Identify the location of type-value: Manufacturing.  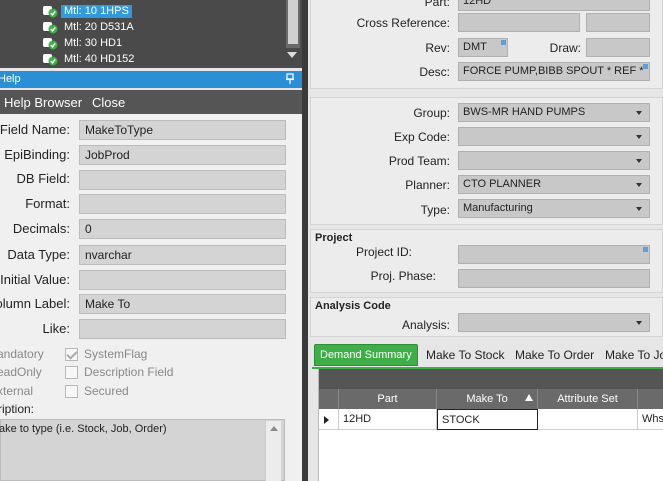
(498, 208).